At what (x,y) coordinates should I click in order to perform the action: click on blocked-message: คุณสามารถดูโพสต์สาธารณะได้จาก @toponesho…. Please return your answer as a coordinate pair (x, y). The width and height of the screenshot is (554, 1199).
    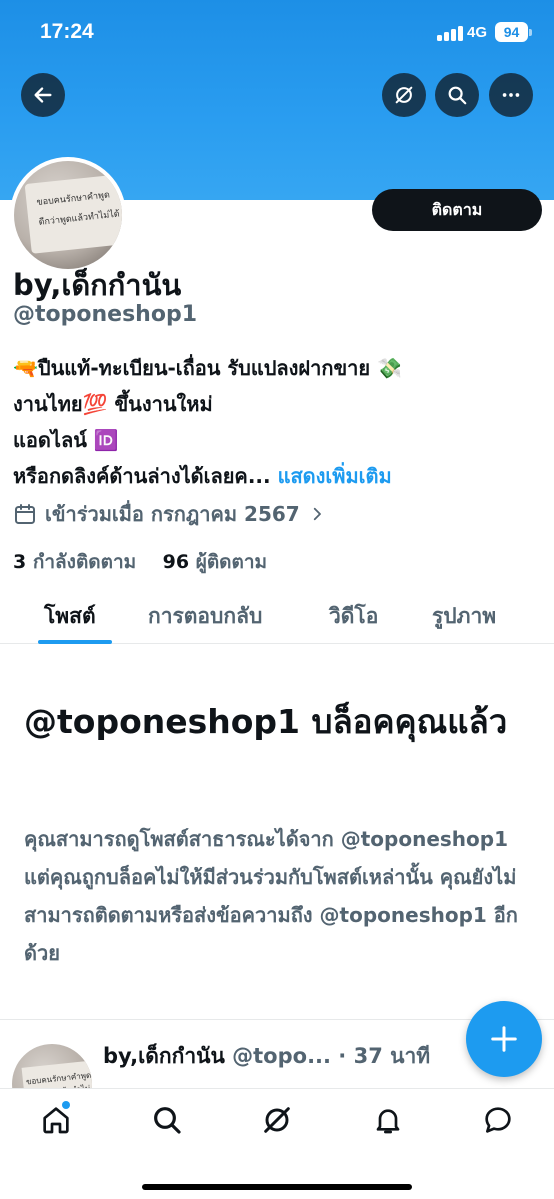
    Looking at the image, I should click on (271, 896).